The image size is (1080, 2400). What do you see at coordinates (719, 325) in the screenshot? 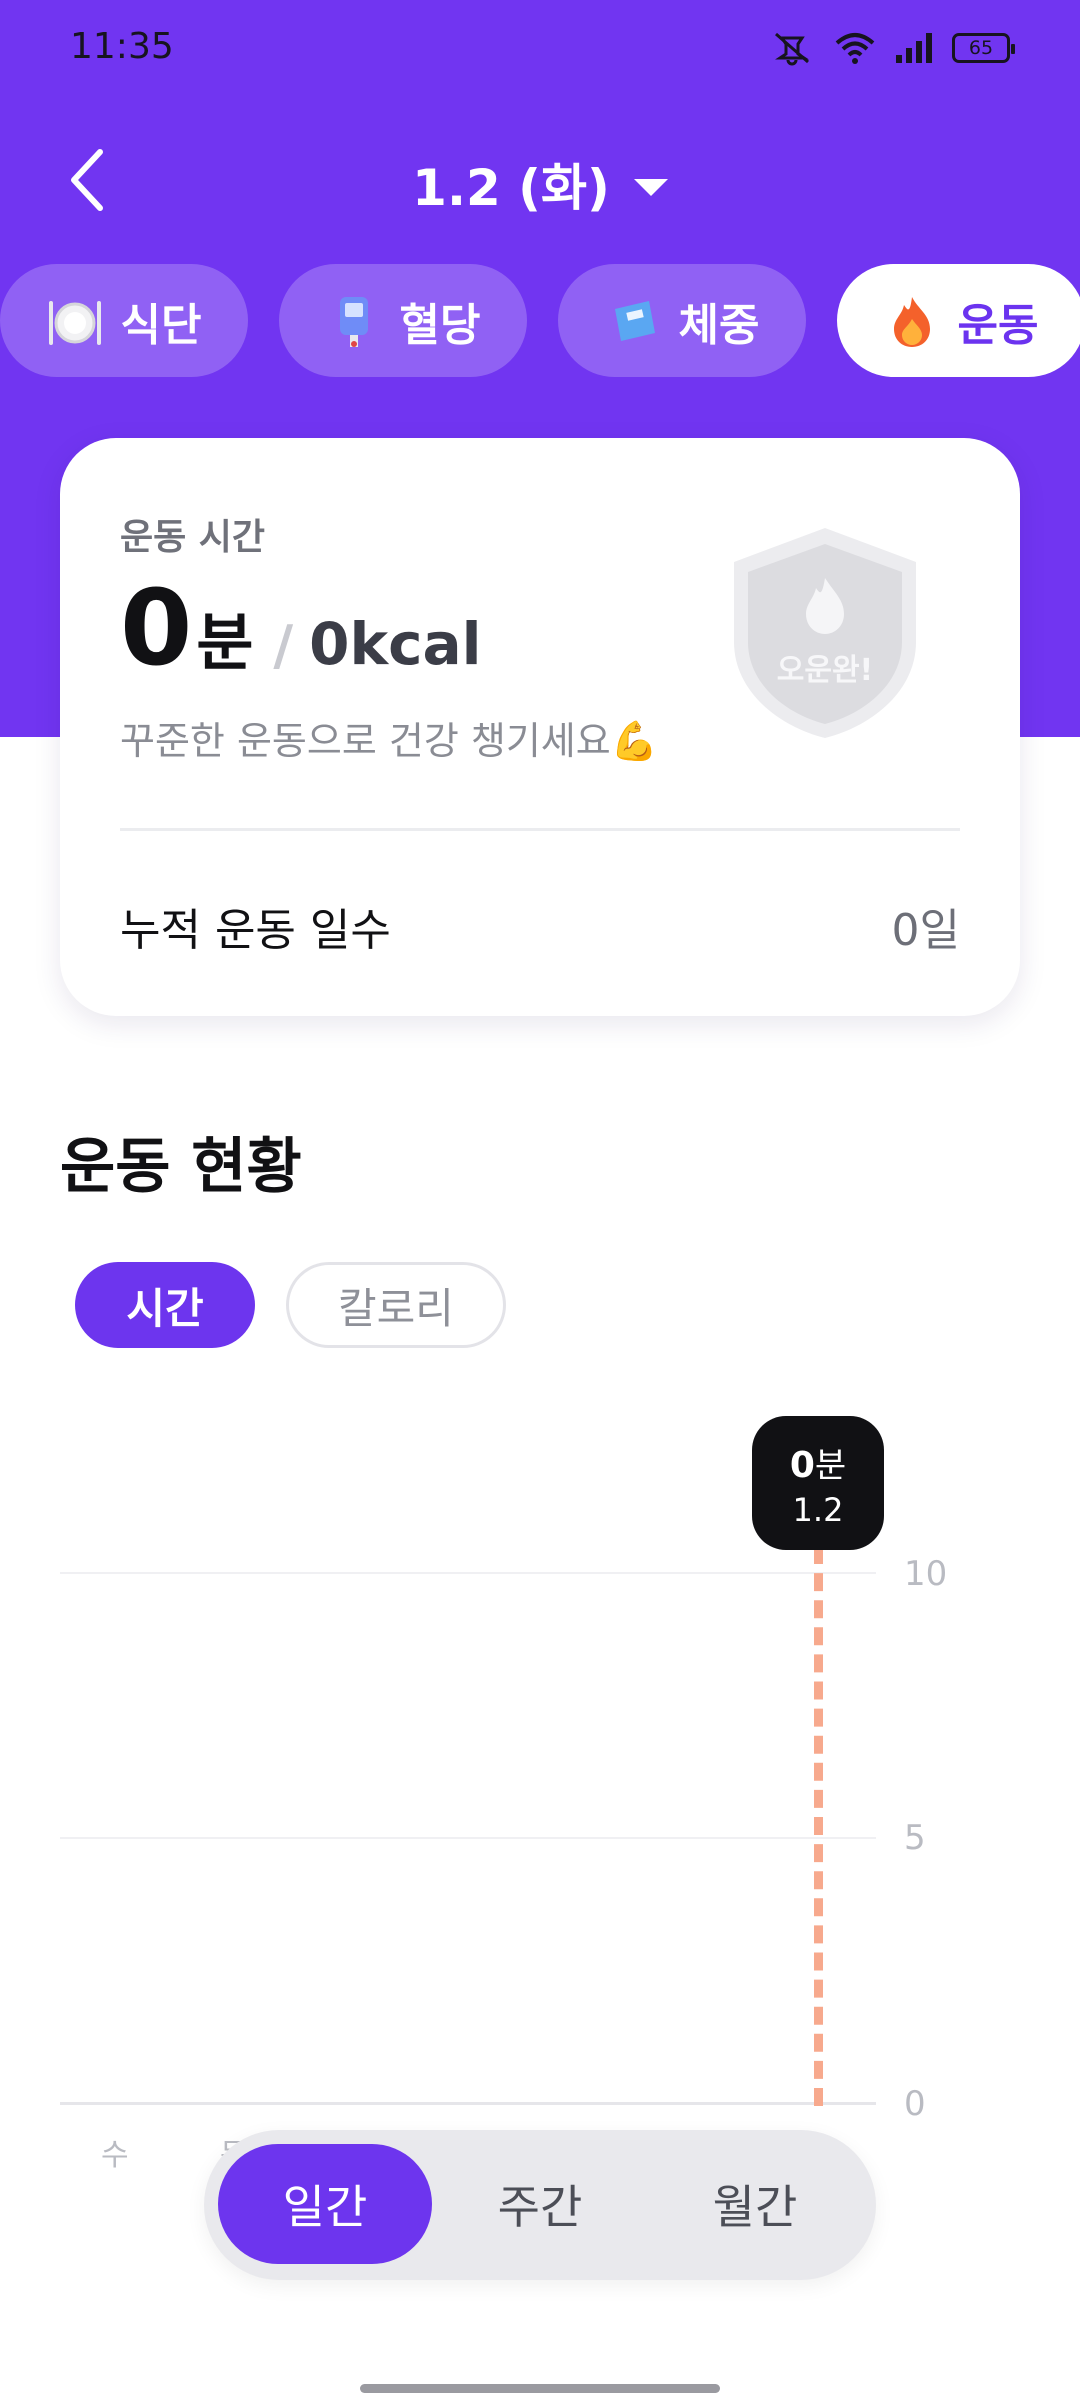
I see `tab-weight-label: 체중` at bounding box center [719, 325].